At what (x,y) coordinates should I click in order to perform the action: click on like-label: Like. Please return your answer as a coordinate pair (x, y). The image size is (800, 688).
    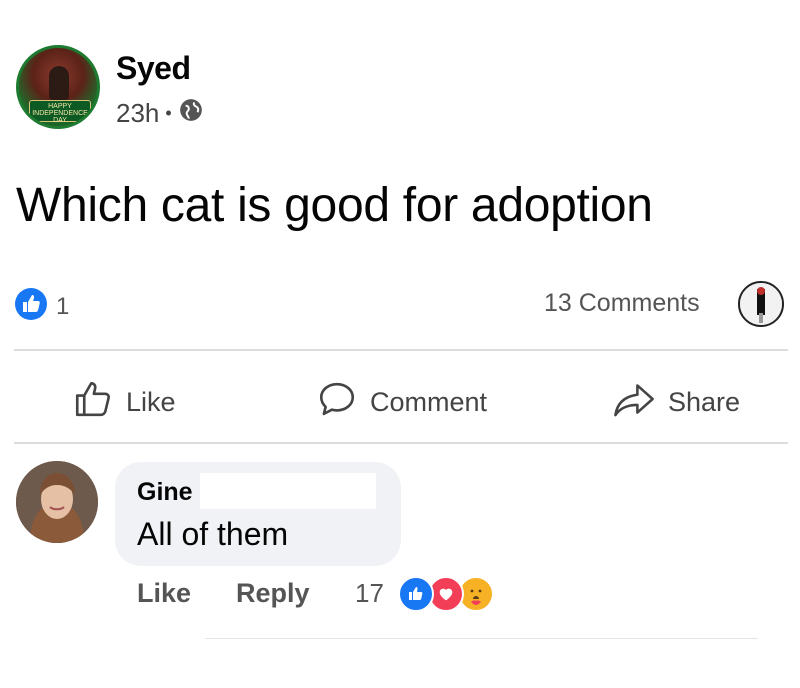
    Looking at the image, I should click on (151, 402).